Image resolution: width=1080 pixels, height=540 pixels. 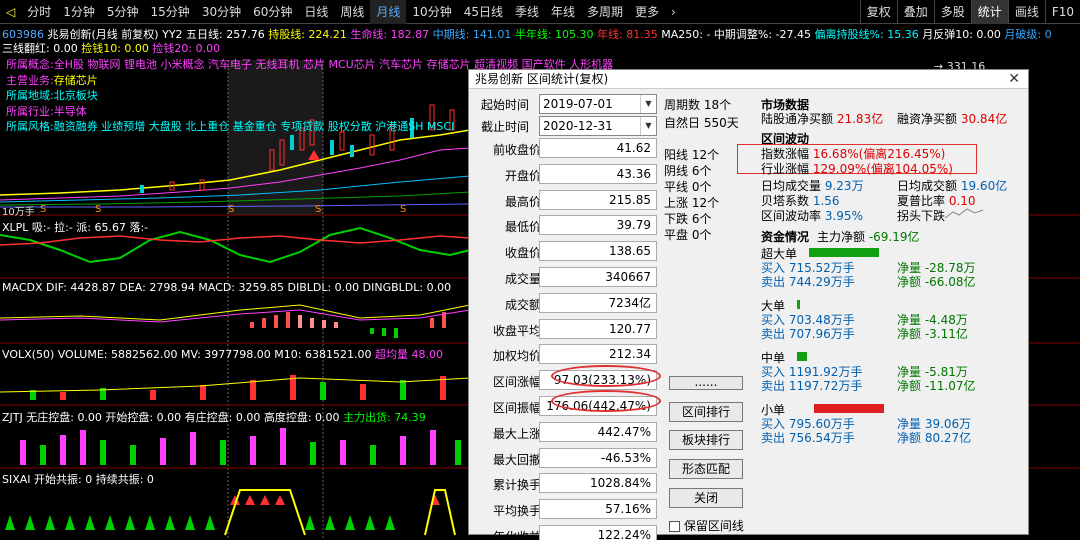 I want to click on group-net-amount: 净额 80.27亿, so click(x=934, y=438).